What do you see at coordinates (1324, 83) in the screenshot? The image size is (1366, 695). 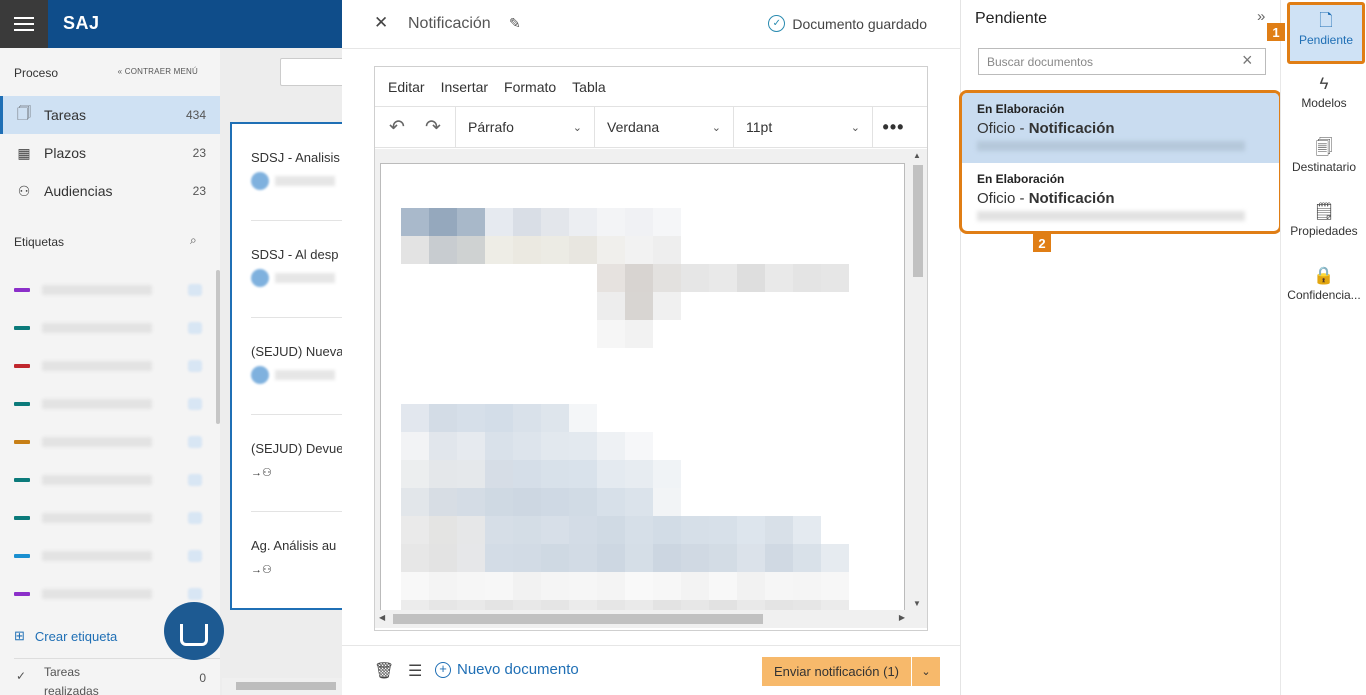 I see `bolt-icon: ϟ` at bounding box center [1324, 83].